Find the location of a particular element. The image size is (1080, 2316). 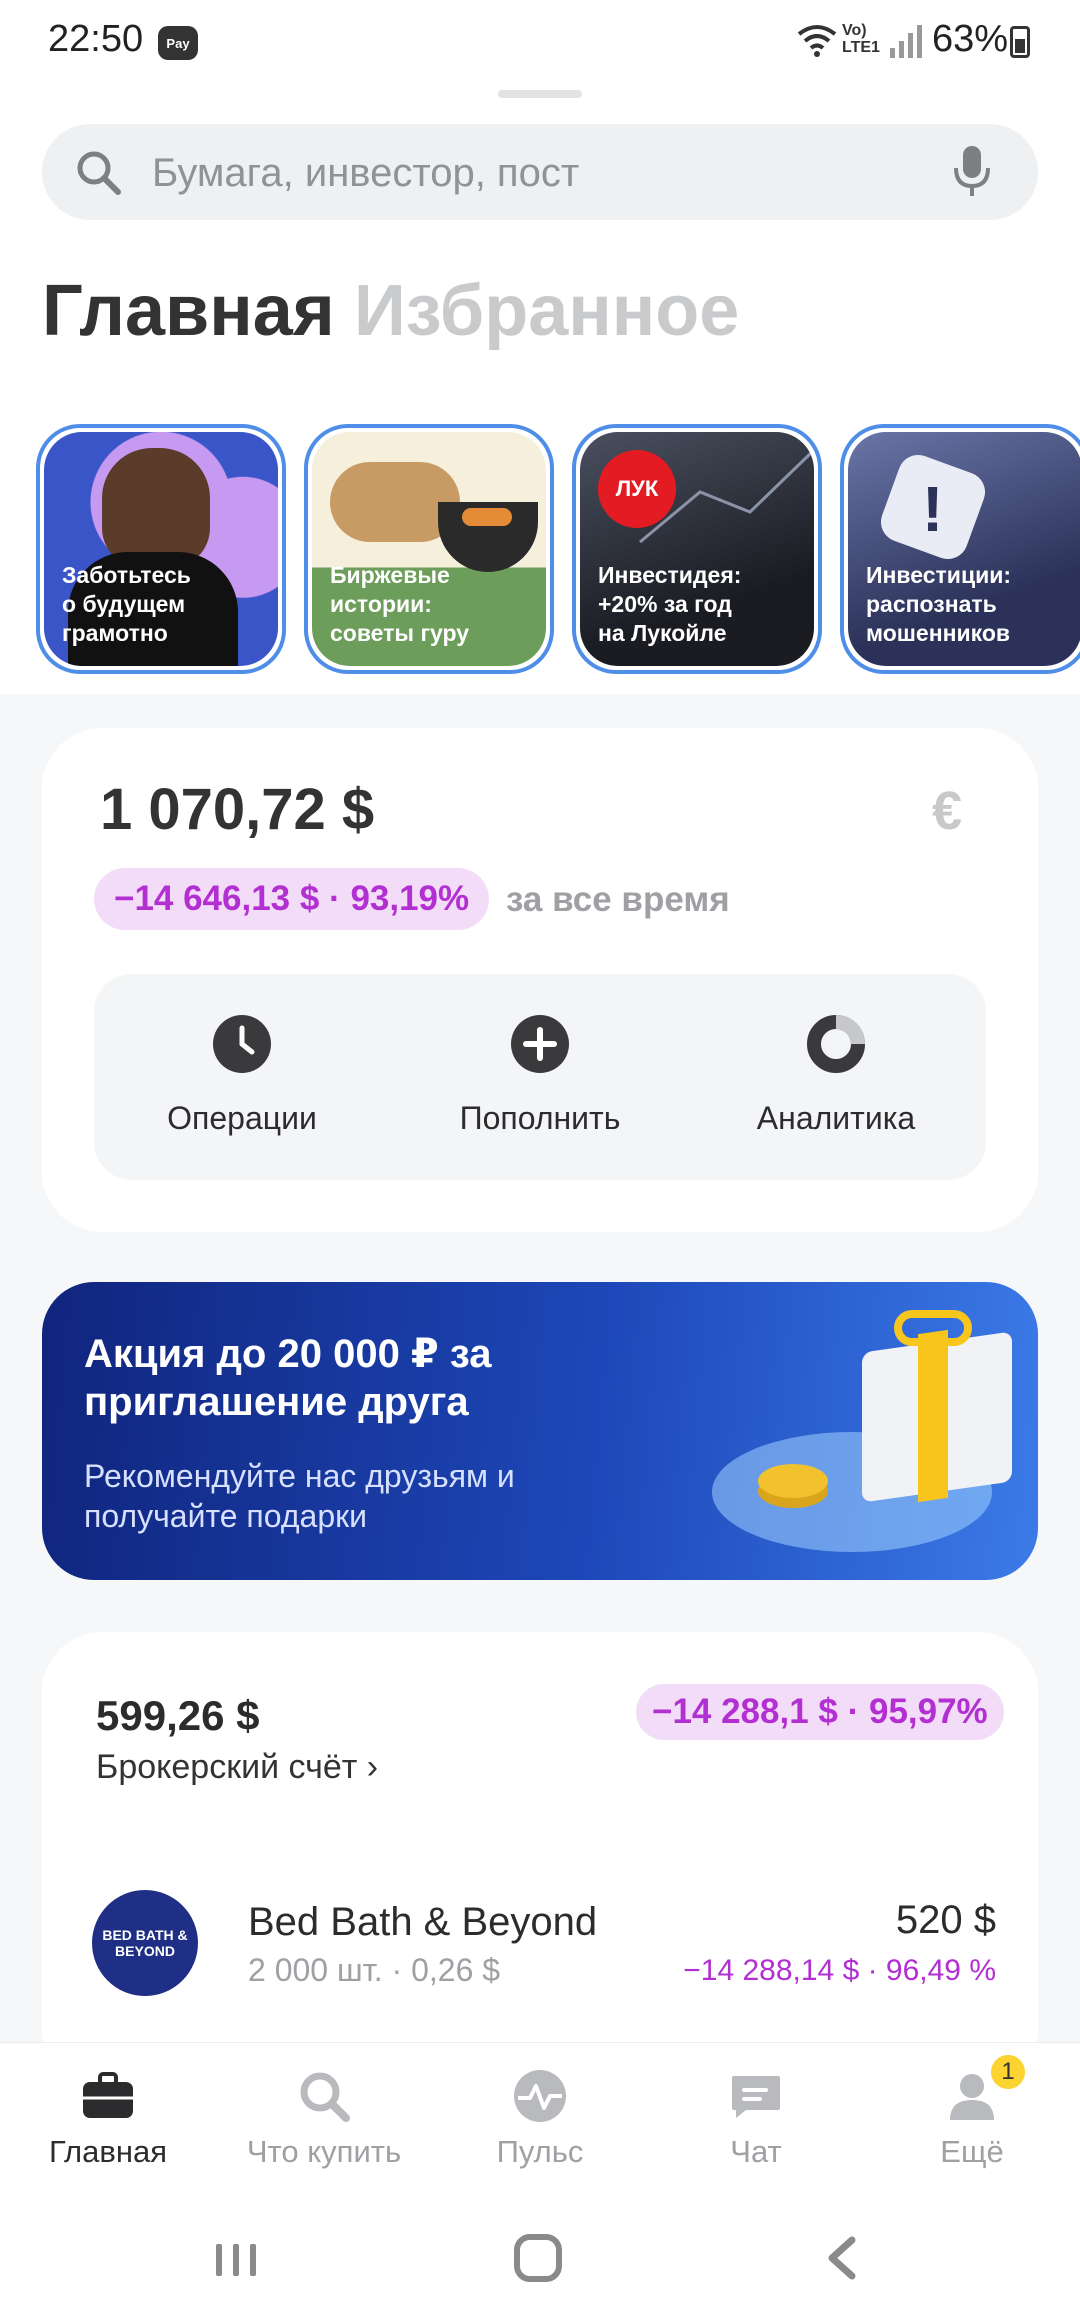

broker-account-link: Брокерский счёт › is located at coordinates (237, 1767).